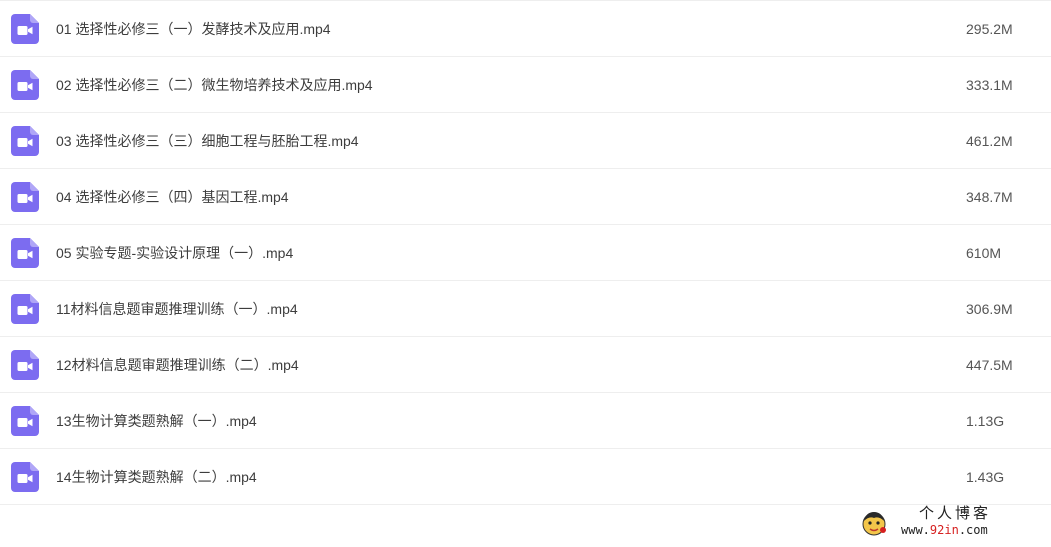 The width and height of the screenshot is (1051, 547). What do you see at coordinates (989, 309) in the screenshot?
I see `file-size: 306.9M` at bounding box center [989, 309].